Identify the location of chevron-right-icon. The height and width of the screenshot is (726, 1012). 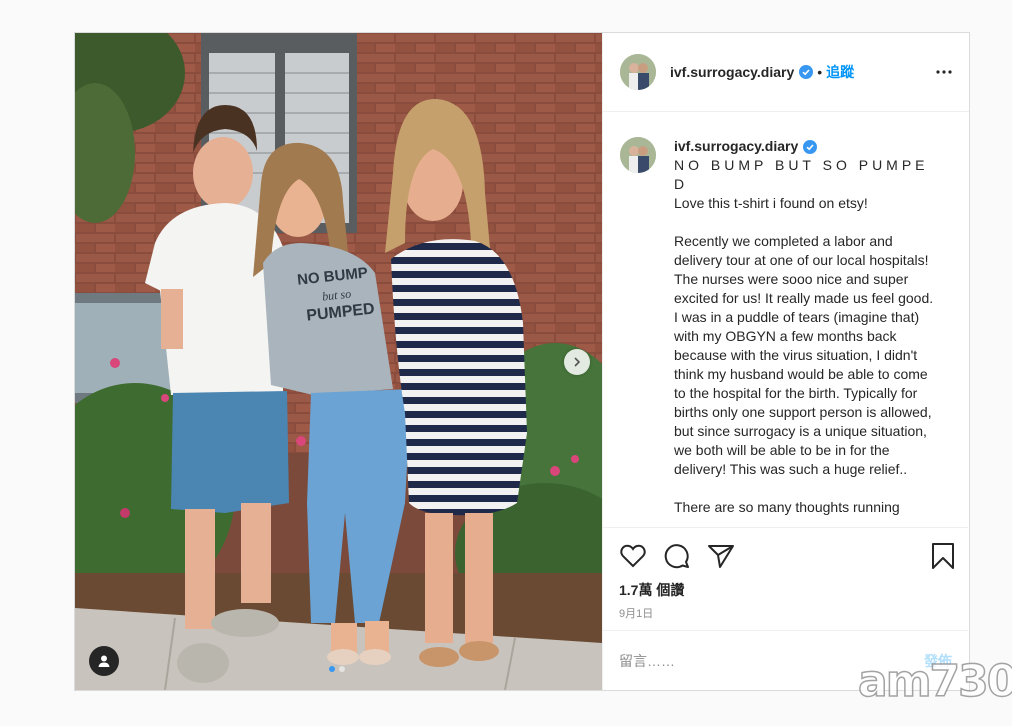
(577, 362).